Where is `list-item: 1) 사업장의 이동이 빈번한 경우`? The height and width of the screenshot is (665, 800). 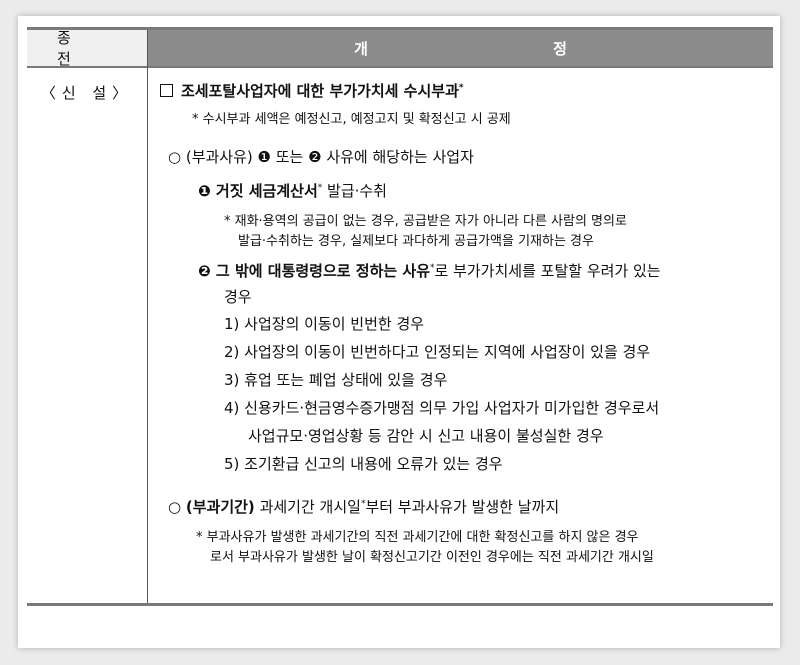 list-item: 1) 사업장의 이동이 빈번한 경우 is located at coordinates (324, 324).